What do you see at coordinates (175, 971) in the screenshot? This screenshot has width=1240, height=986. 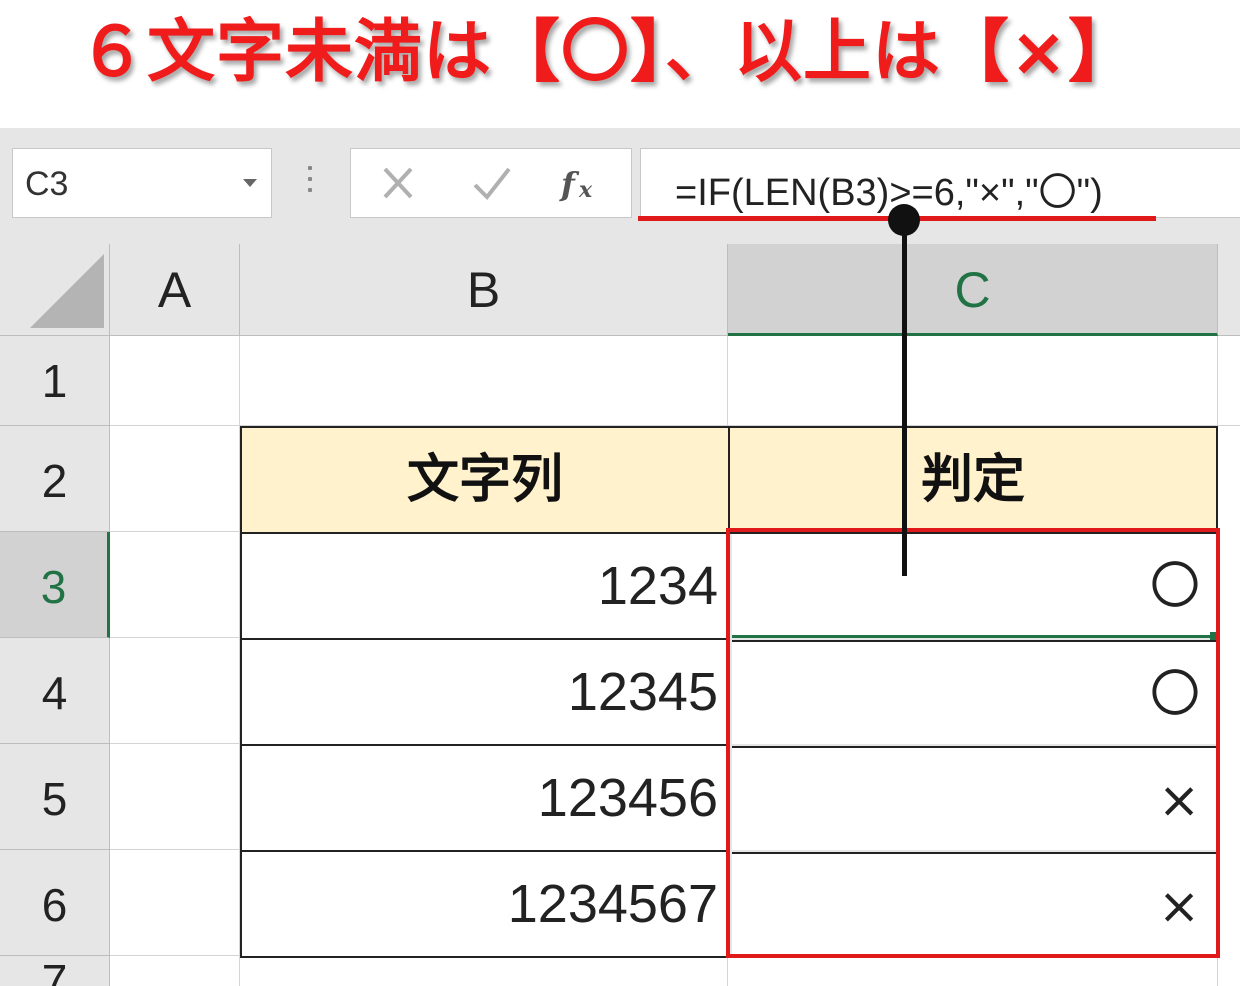 I see `cell-a7` at bounding box center [175, 971].